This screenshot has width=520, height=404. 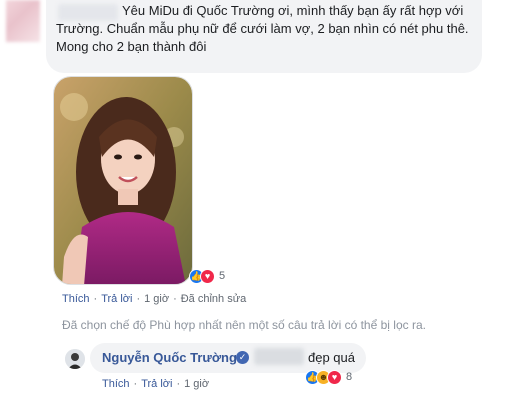 What do you see at coordinates (213, 299) in the screenshot?
I see `comment-edited-label: Đã chỉnh sửa` at bounding box center [213, 299].